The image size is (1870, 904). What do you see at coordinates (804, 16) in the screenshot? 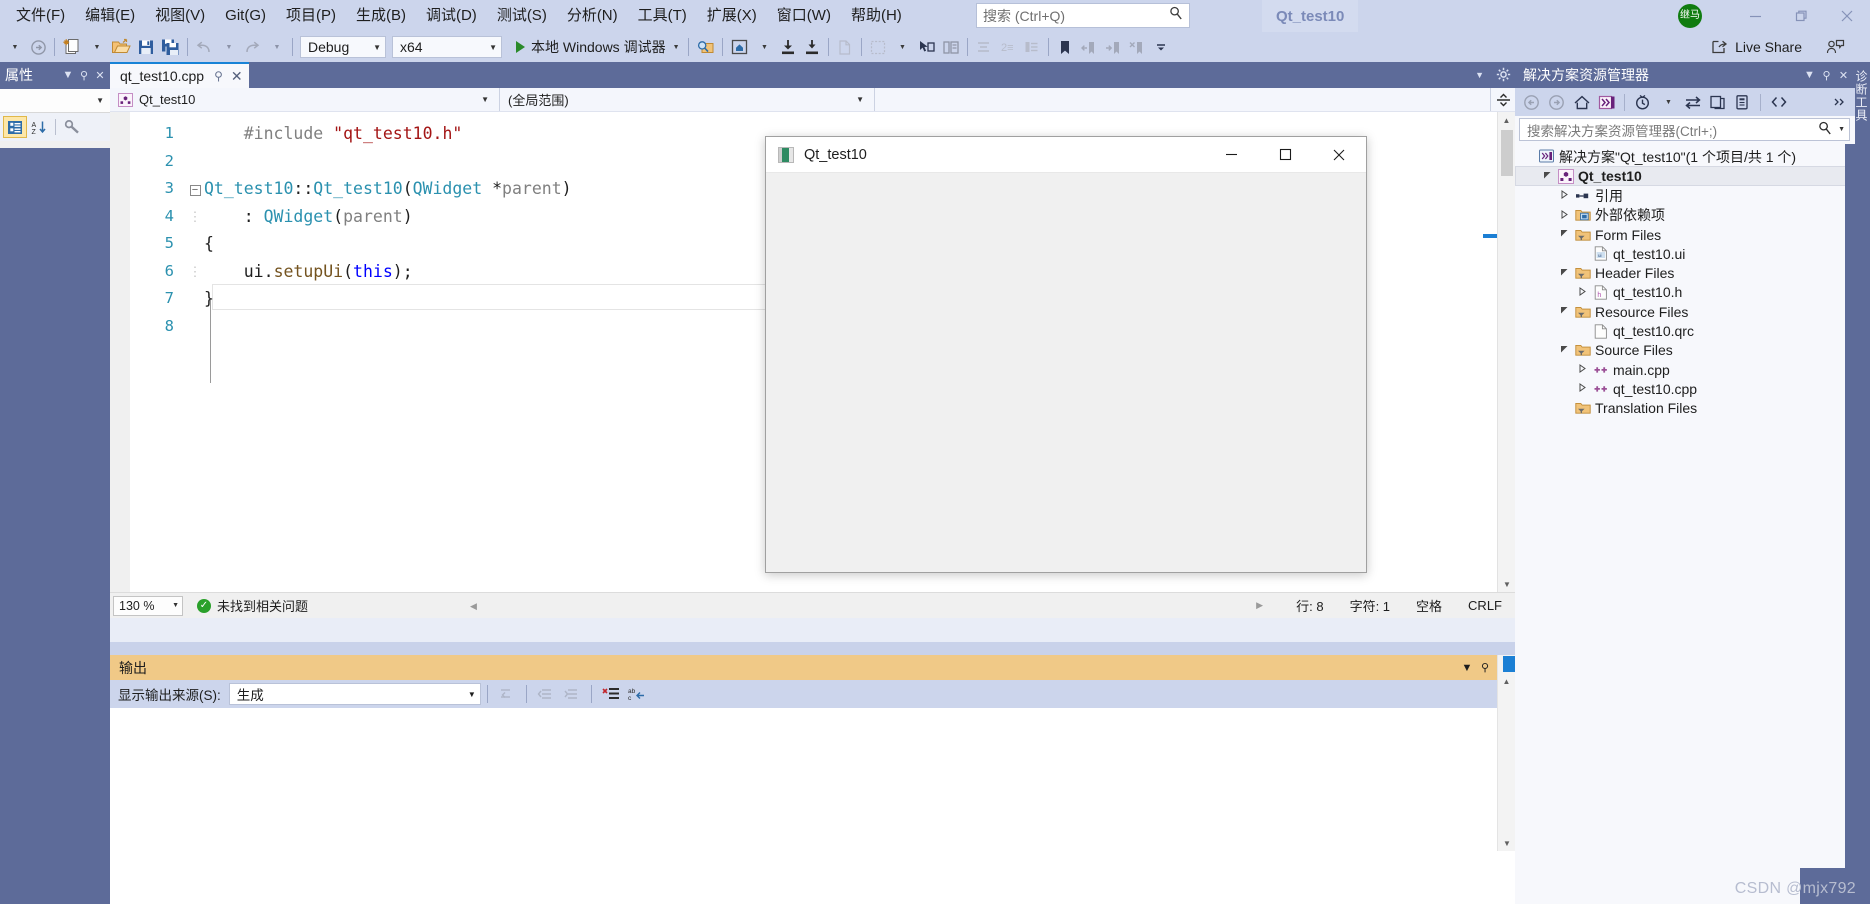
I see `menu-item-11: 窗口(W)` at bounding box center [804, 16].